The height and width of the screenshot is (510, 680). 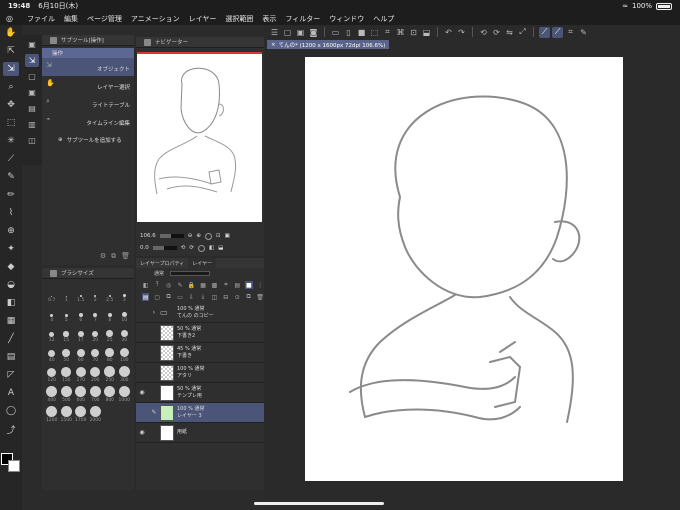 I want to click on brush-size-preset: 50, so click(x=67, y=354).